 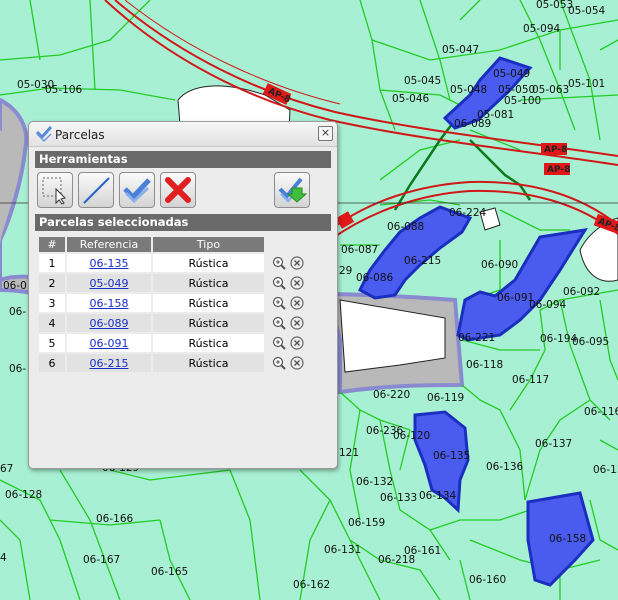 What do you see at coordinates (172, 343) in the screenshot?
I see `table-row: 5 06-091 Rústica` at bounding box center [172, 343].